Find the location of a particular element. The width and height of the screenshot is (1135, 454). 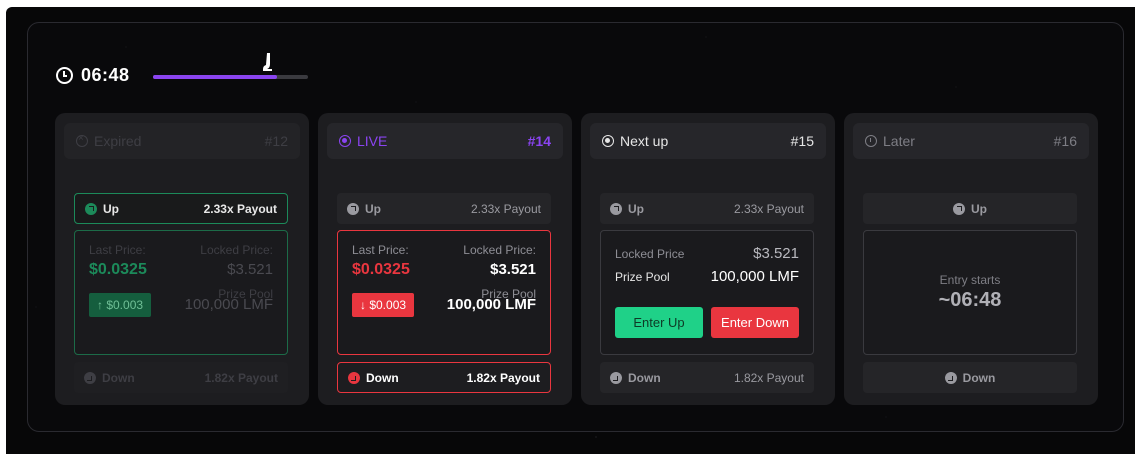

round-number: #12 is located at coordinates (276, 141).